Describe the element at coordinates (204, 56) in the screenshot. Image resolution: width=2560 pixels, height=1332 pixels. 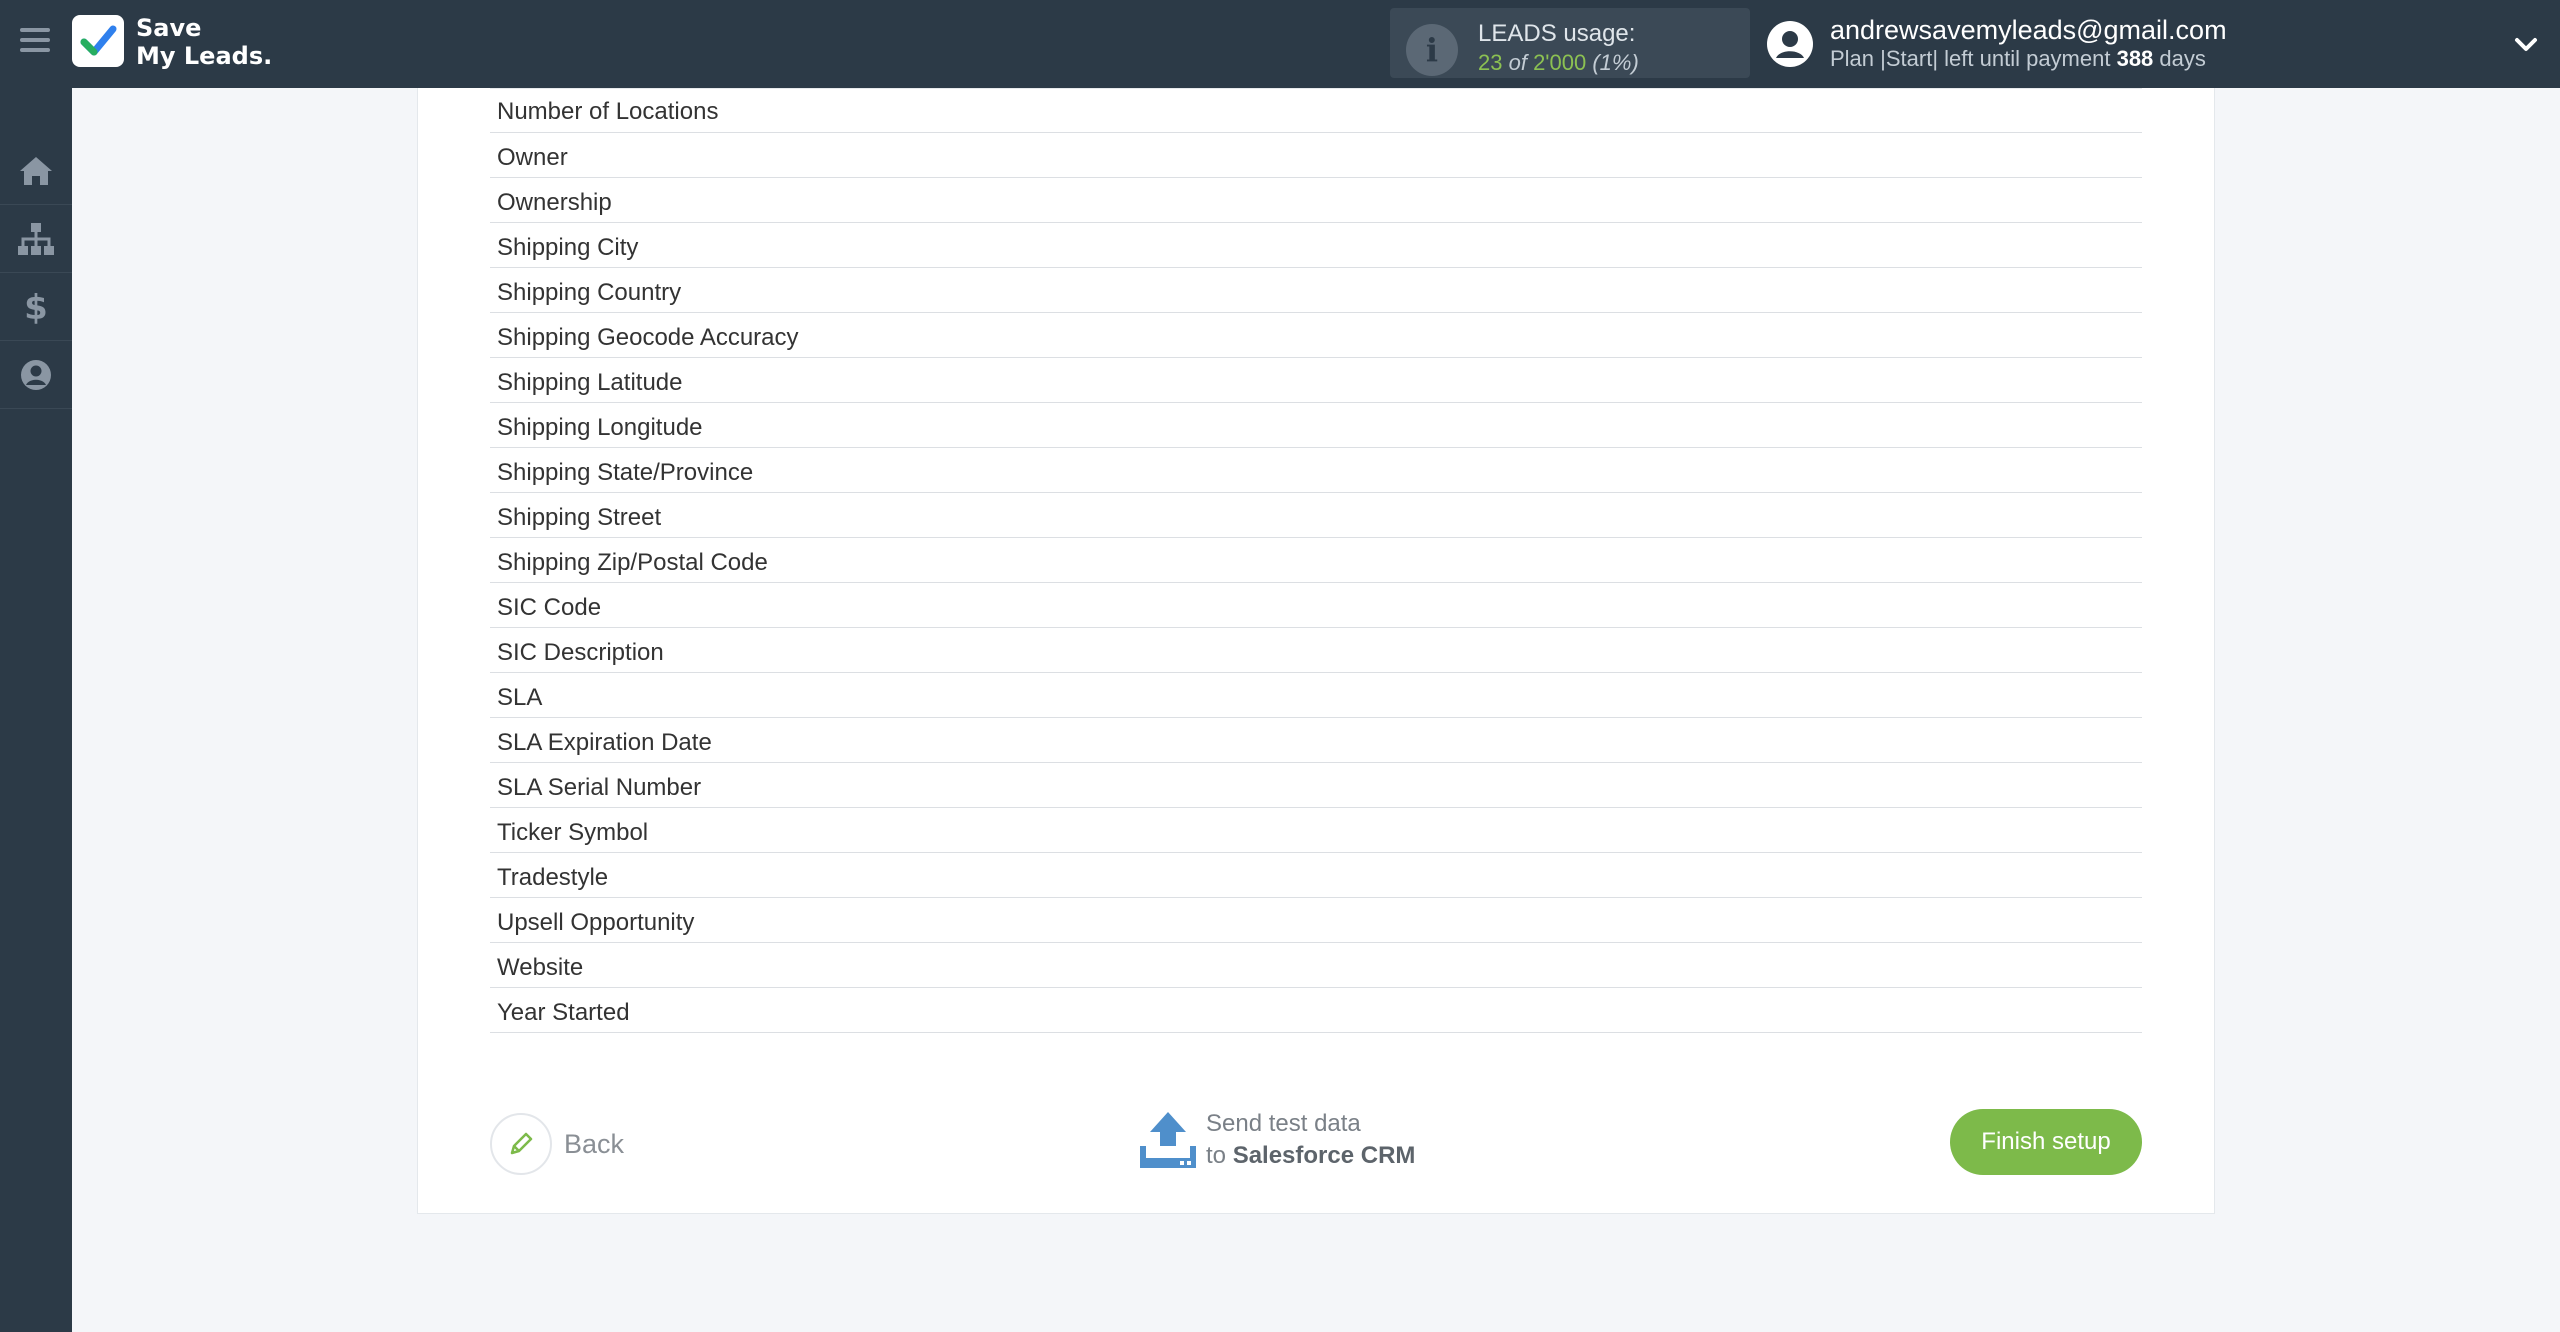
I see `logo-line-2: My Leads.` at that location.